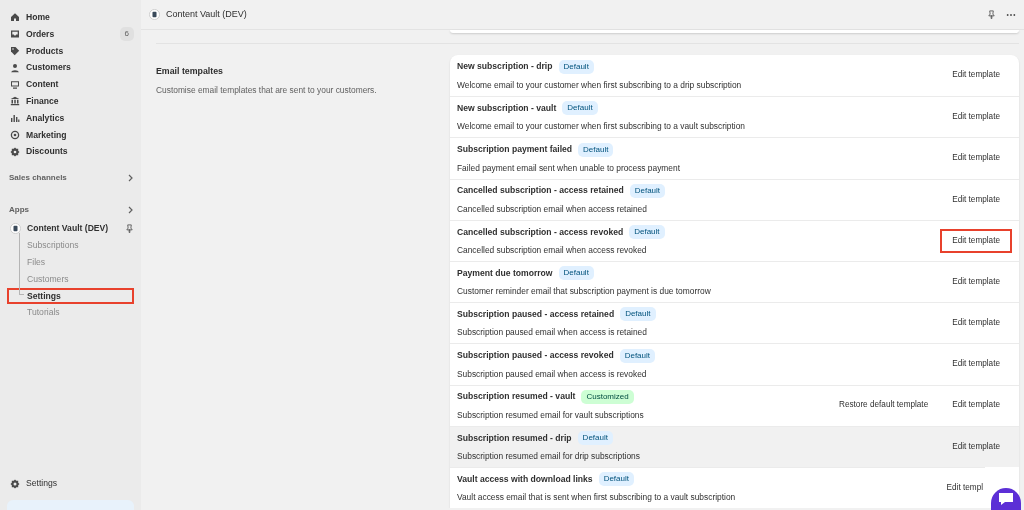 The width and height of the screenshot is (1024, 510). I want to click on status-badge: Customized, so click(607, 396).